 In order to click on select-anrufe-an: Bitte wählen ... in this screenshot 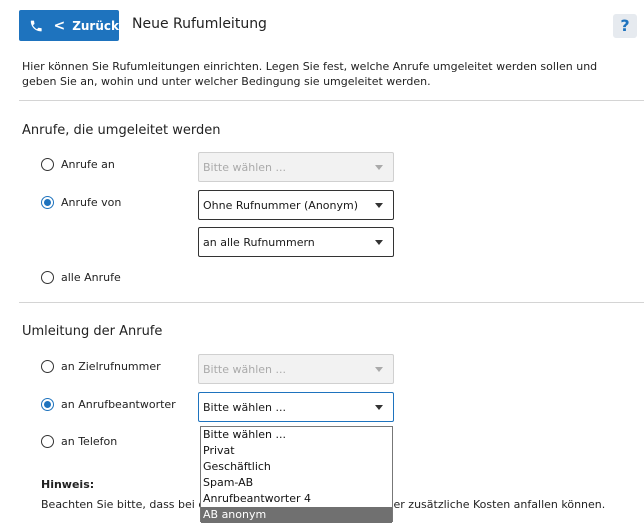, I will do `click(296, 167)`.